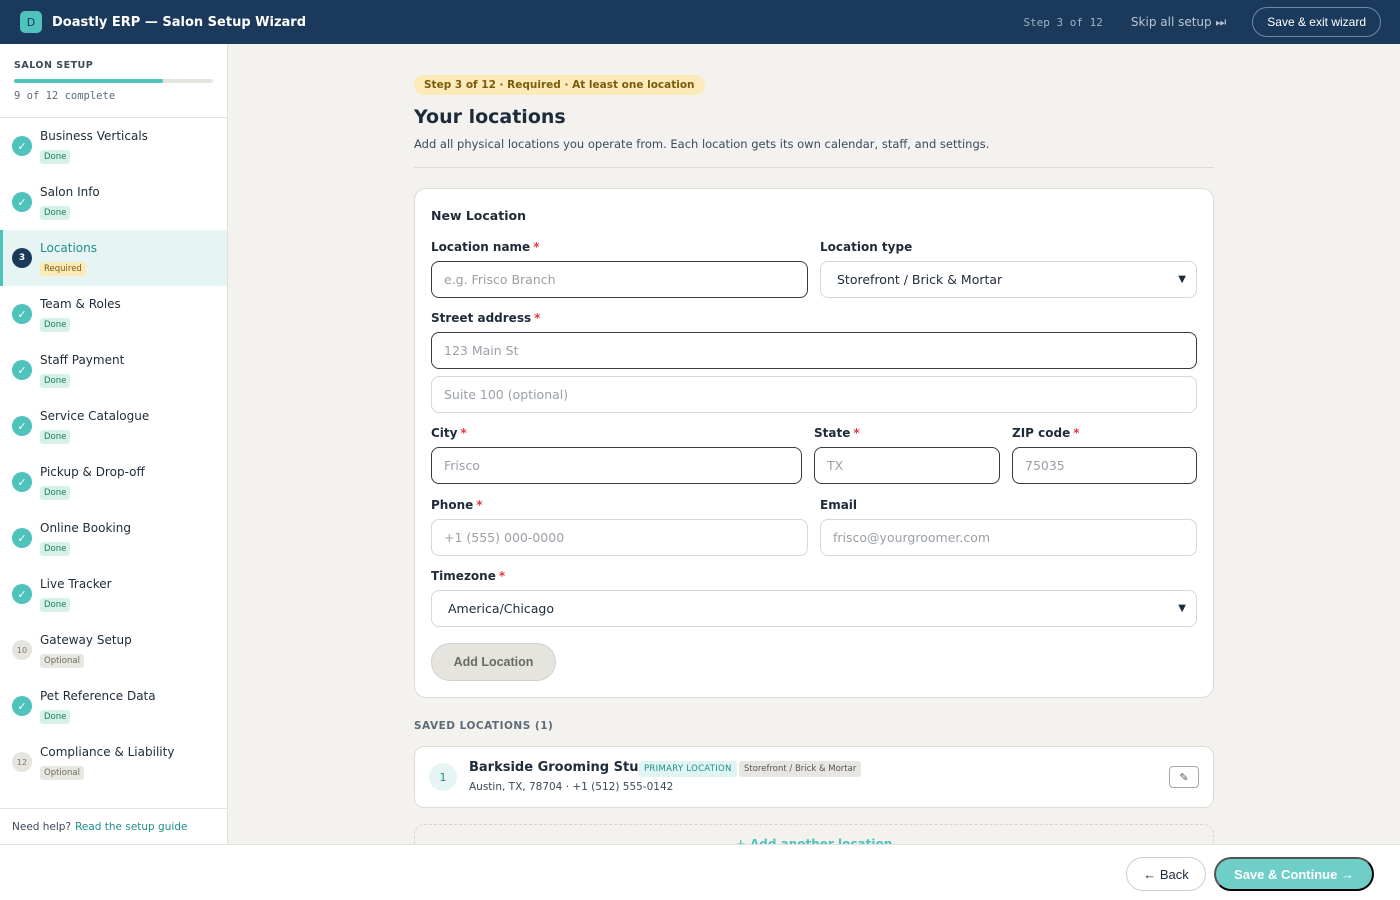  I want to click on status-badge: Required, so click(63, 268).